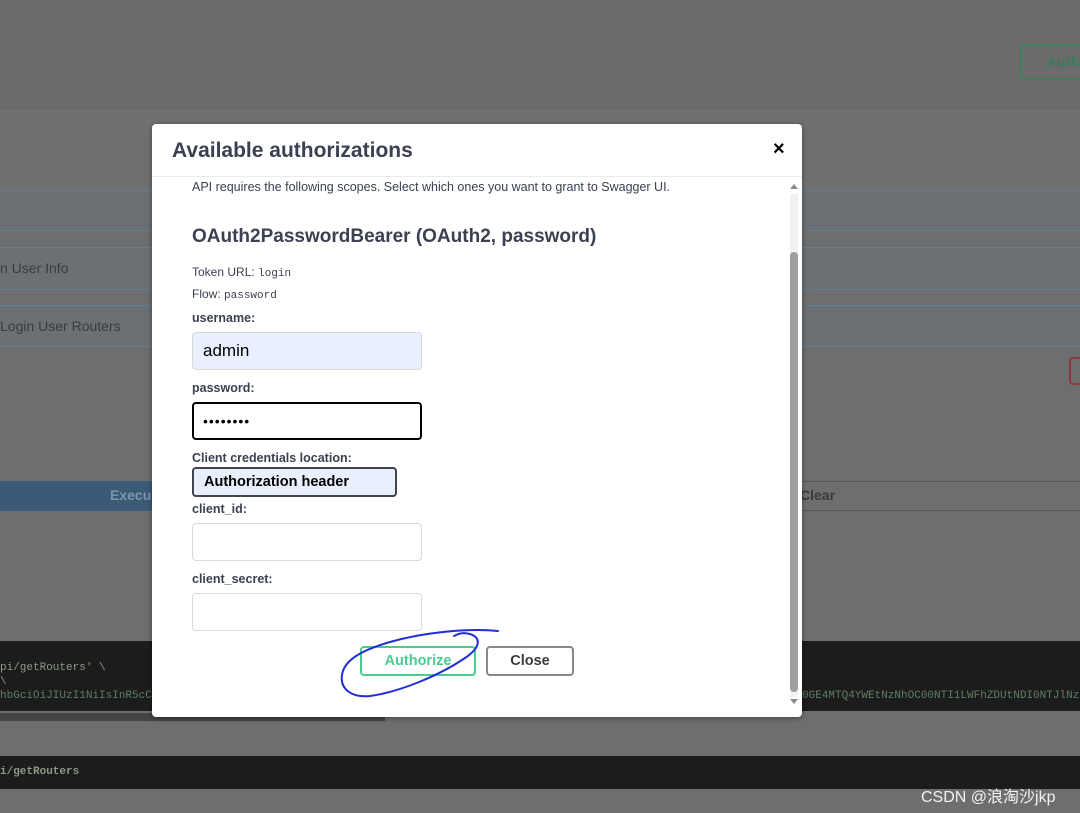  Describe the element at coordinates (818, 495) in the screenshot. I see `clear-button-label: Clear` at that location.